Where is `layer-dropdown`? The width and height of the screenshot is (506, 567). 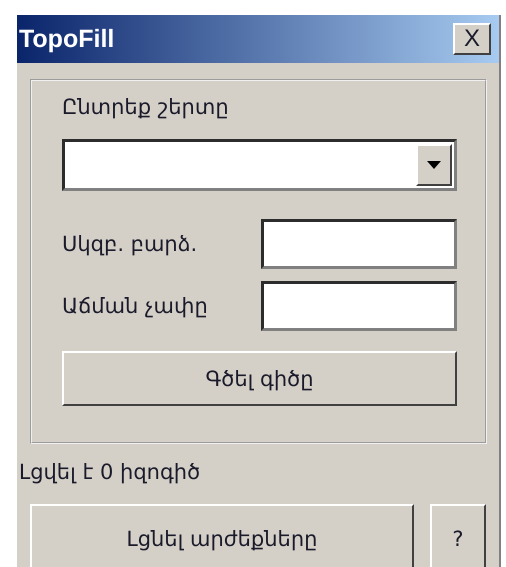
layer-dropdown is located at coordinates (259, 165).